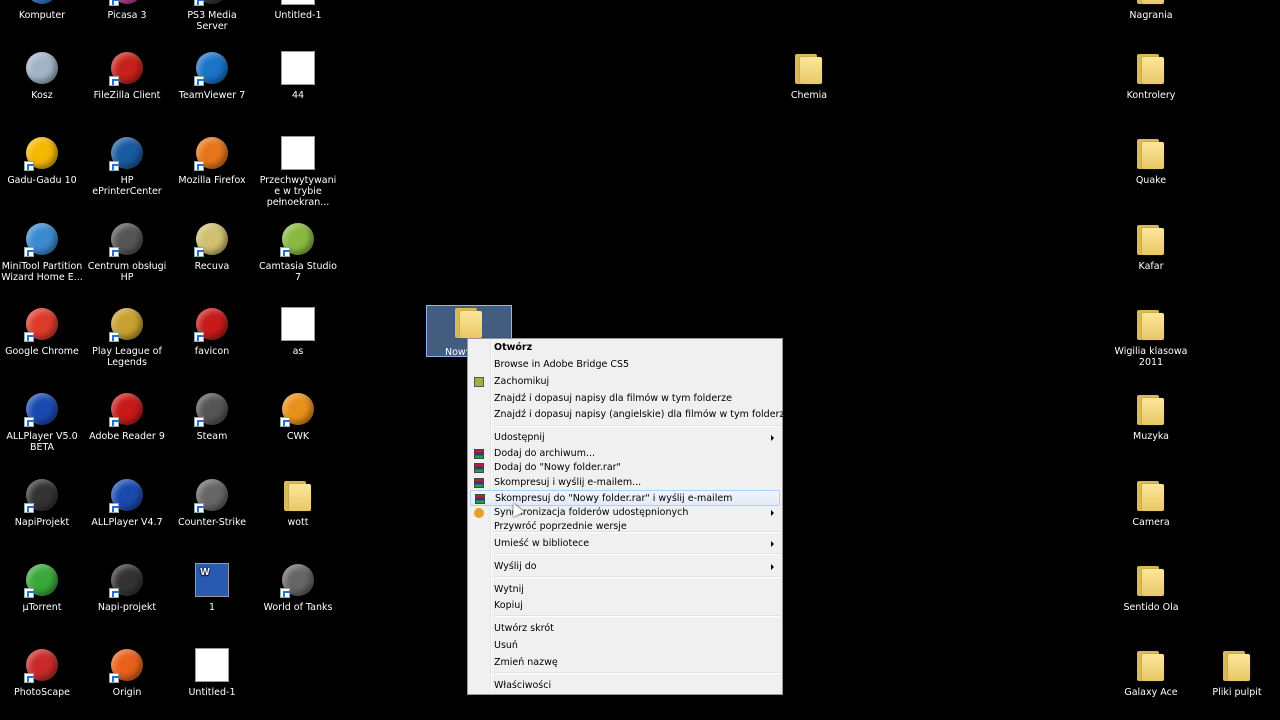  I want to click on desktop-icon: Google Chrome, so click(42, 331).